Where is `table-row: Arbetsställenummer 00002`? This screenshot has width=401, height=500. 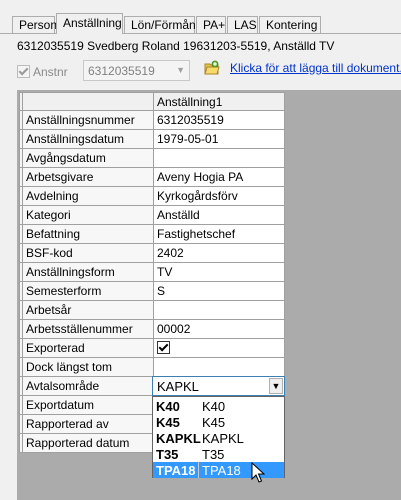
table-row: Arbetsställenummer 00002 is located at coordinates (152, 329).